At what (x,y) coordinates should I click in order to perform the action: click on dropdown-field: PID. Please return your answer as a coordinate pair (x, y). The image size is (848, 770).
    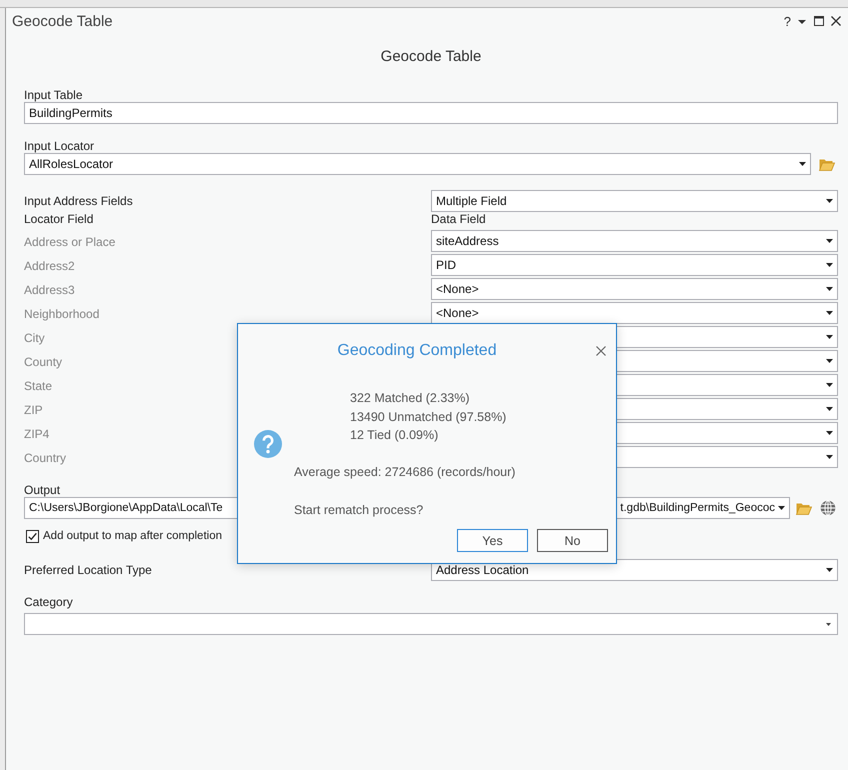
    Looking at the image, I should click on (634, 265).